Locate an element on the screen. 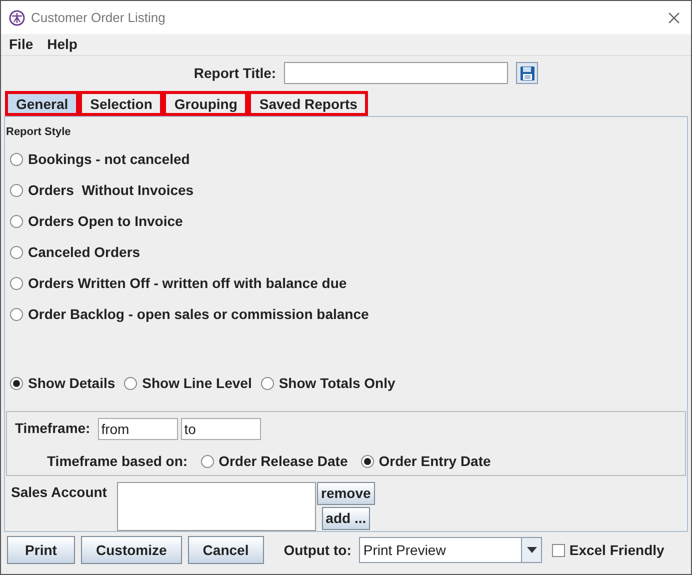  sales-account-list is located at coordinates (216, 506).